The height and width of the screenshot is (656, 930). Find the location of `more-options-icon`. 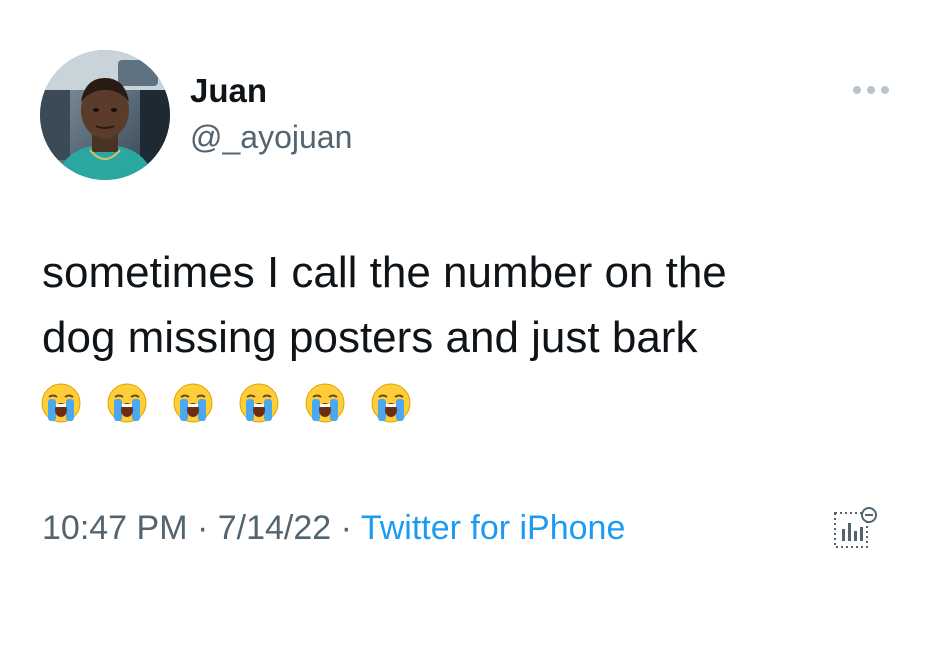

more-options-icon is located at coordinates (871, 90).